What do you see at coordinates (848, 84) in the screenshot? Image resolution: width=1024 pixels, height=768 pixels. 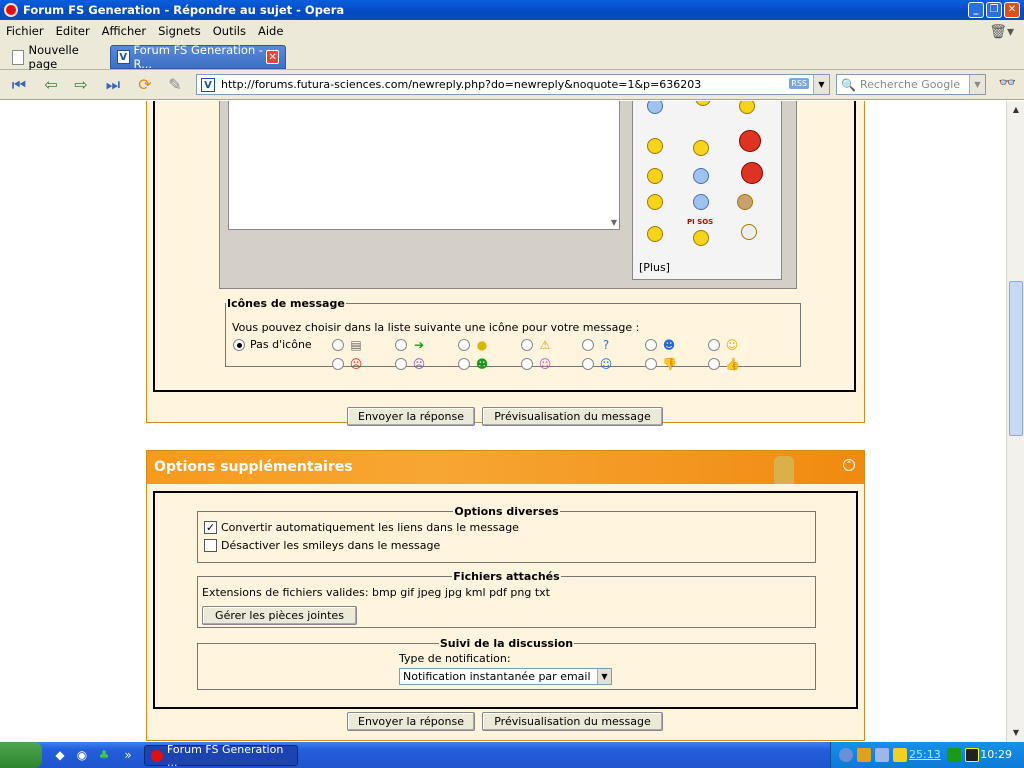 I see `search-icon: 🔍` at bounding box center [848, 84].